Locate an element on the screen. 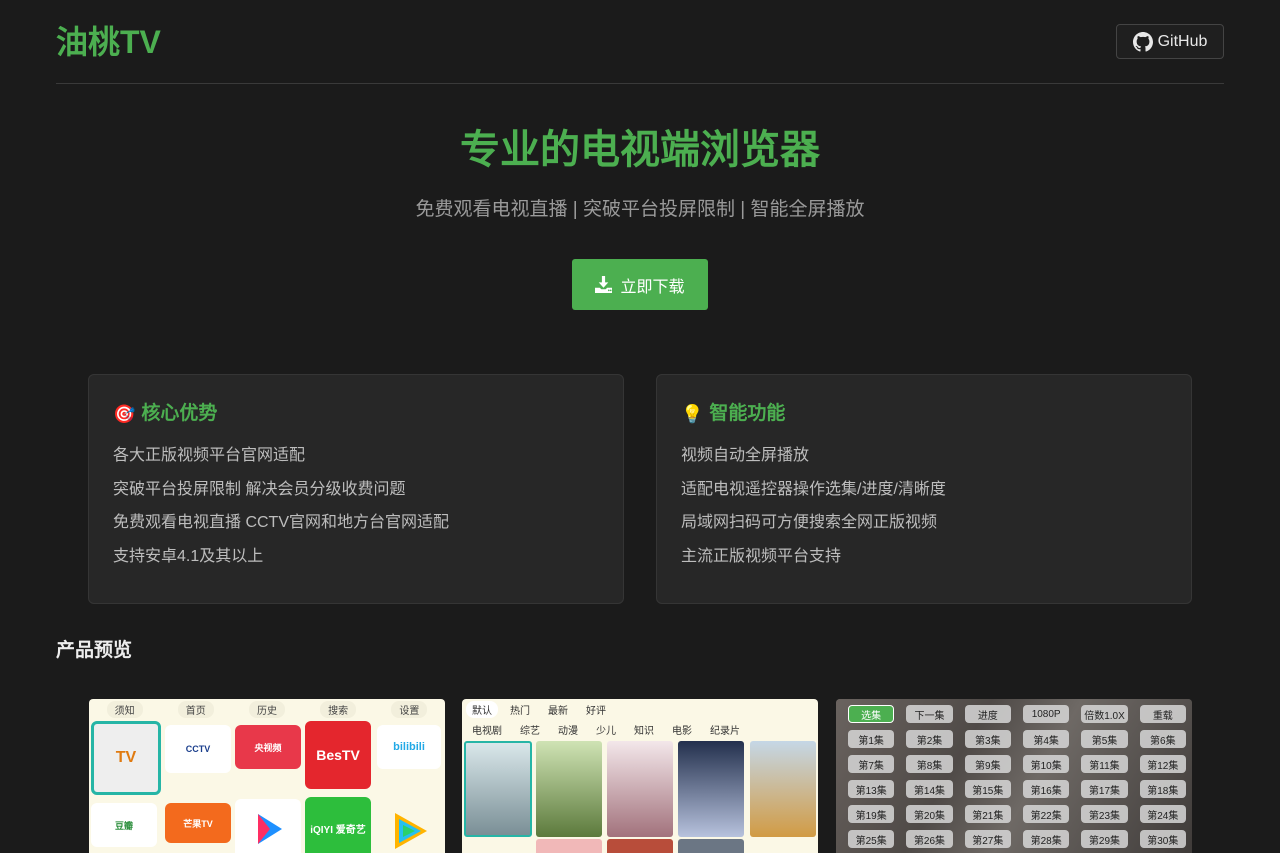  tencent-video-icon is located at coordinates (411, 831).